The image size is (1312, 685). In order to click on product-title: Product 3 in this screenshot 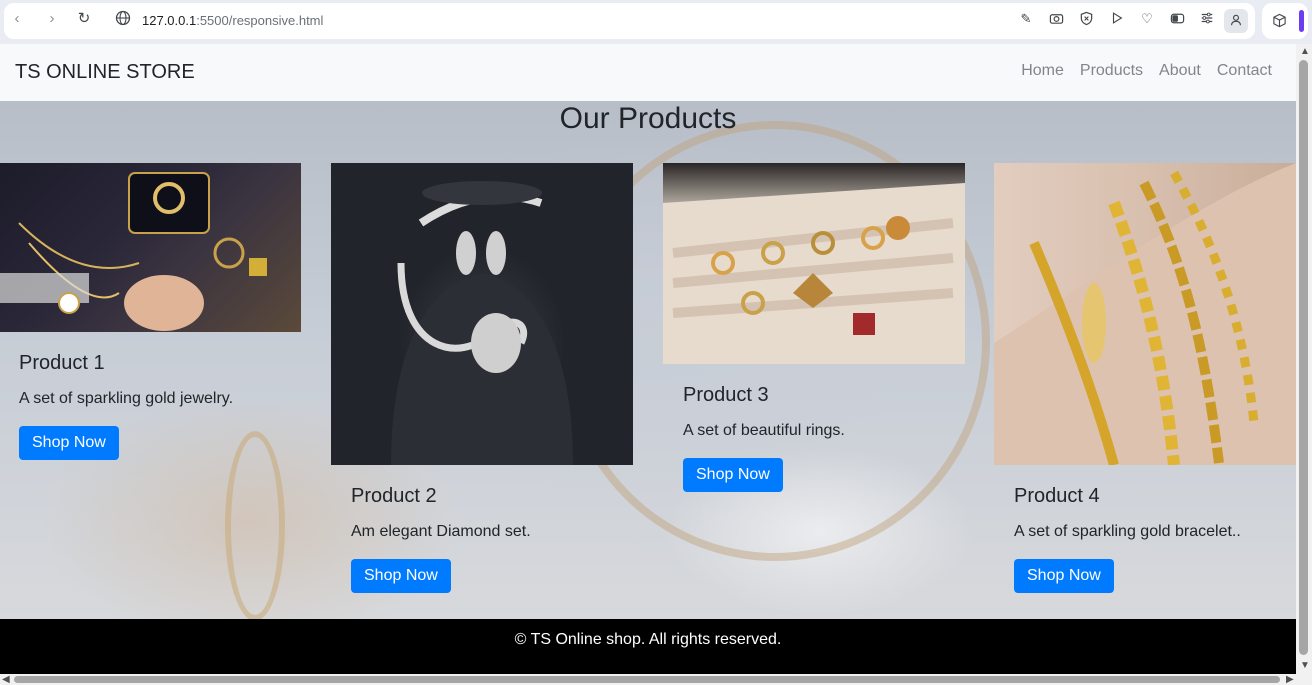, I will do `click(726, 395)`.